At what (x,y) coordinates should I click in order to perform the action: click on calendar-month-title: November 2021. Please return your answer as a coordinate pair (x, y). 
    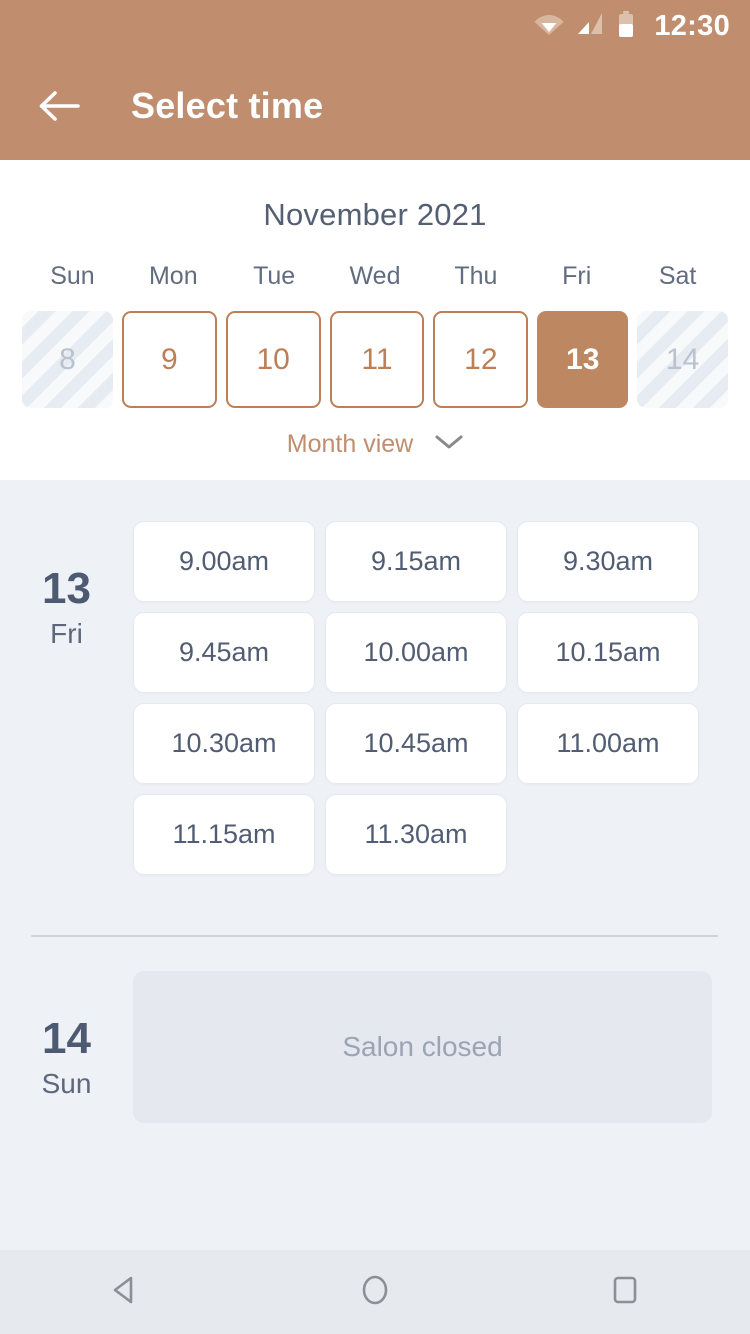
    Looking at the image, I should click on (375, 214).